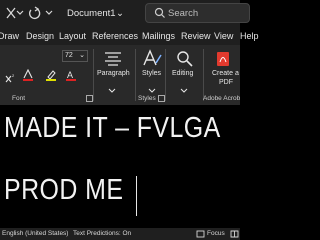 The height and width of the screenshot is (240, 320). Describe the element at coordinates (20, 15) in the screenshot. I see `chevron-down-icon` at that location.